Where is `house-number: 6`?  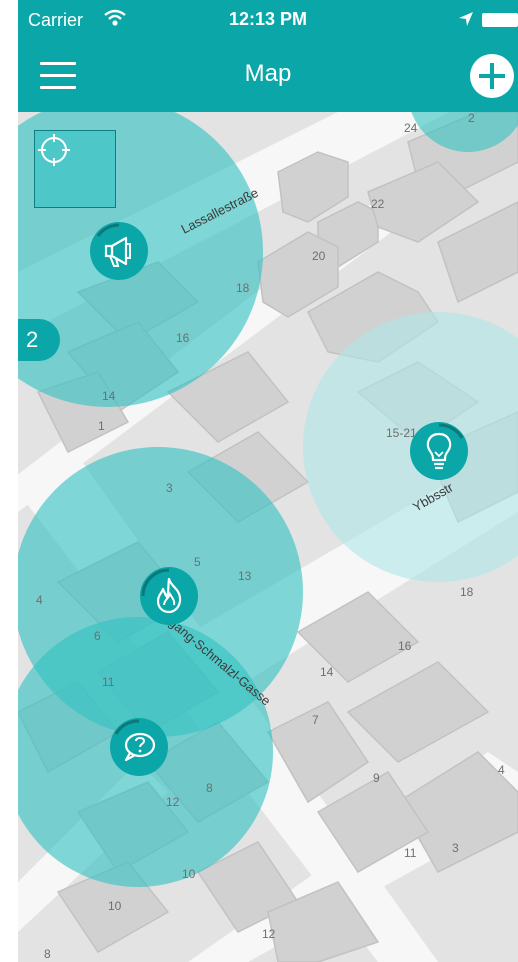
house-number: 6 is located at coordinates (97, 636).